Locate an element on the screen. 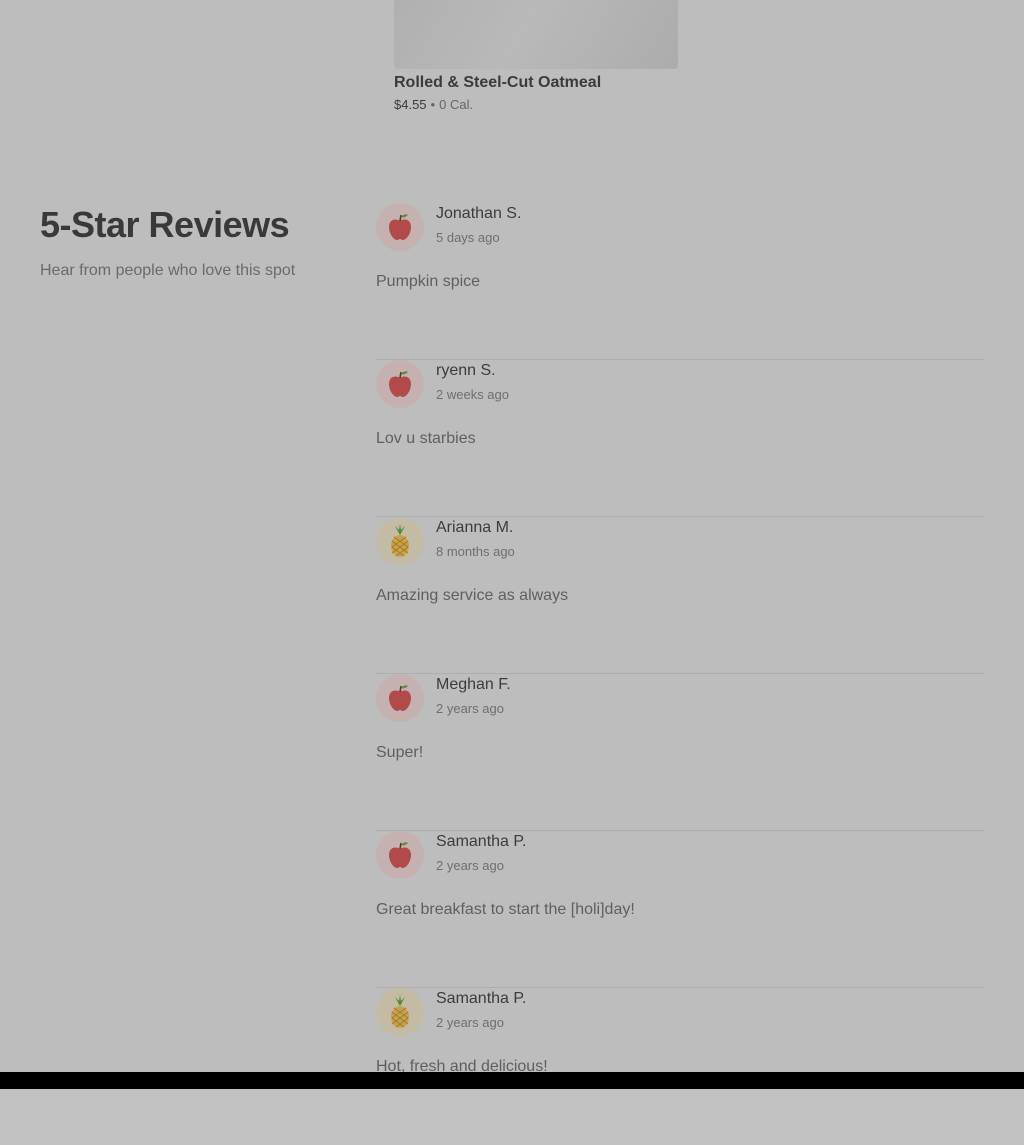 The image size is (1024, 1145). product-price: $4.55 is located at coordinates (410, 104).